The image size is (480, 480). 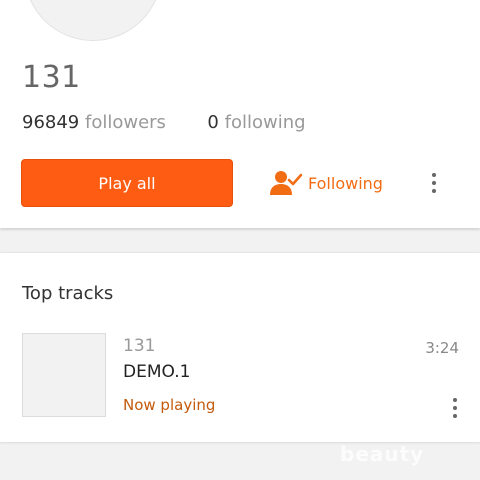 I want to click on avatar, so click(x=93, y=20).